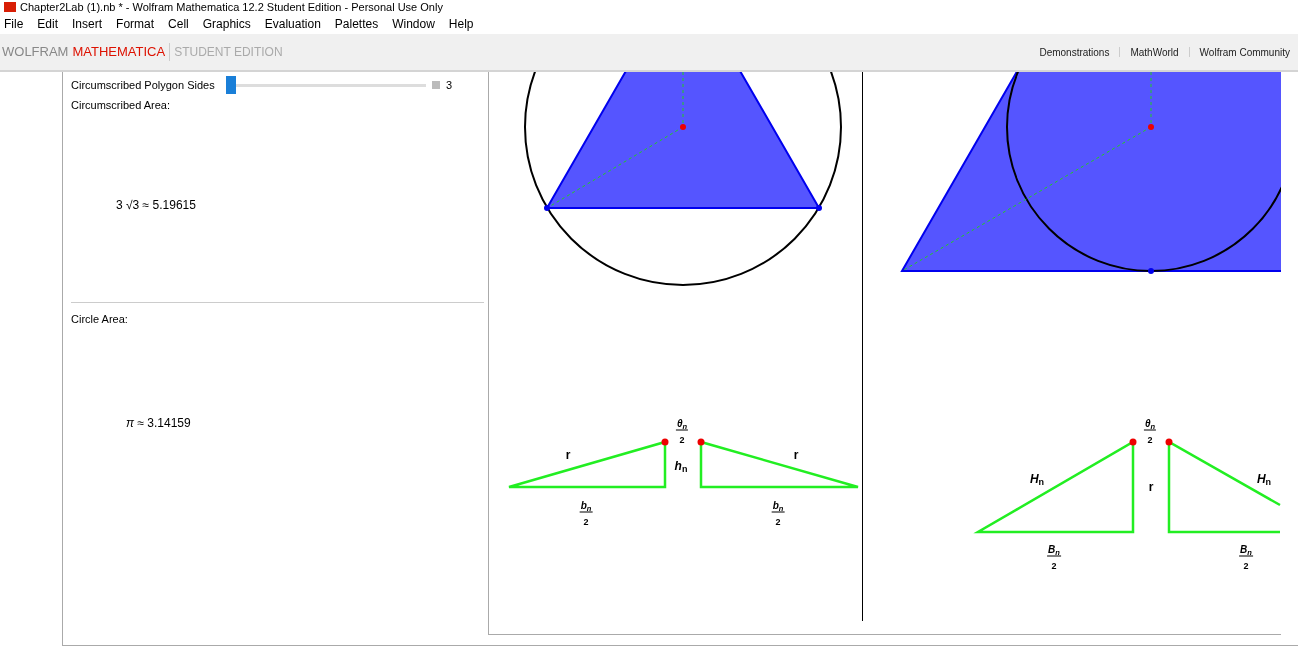 The height and width of the screenshot is (670, 1298). Describe the element at coordinates (156, 205) in the screenshot. I see `result-value: 3 √3 ≈ 5.19615` at that location.